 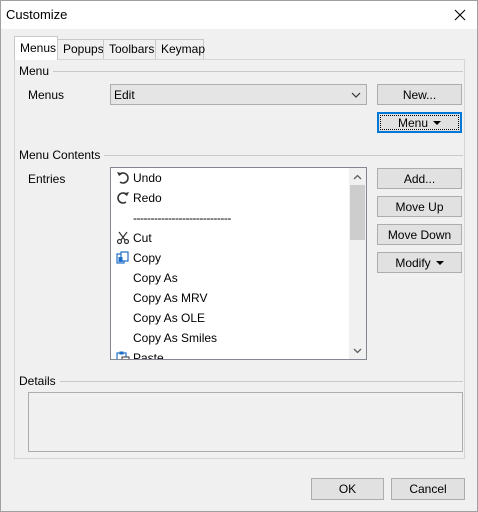 What do you see at coordinates (142, 238) in the screenshot?
I see `entry-label: Cut` at bounding box center [142, 238].